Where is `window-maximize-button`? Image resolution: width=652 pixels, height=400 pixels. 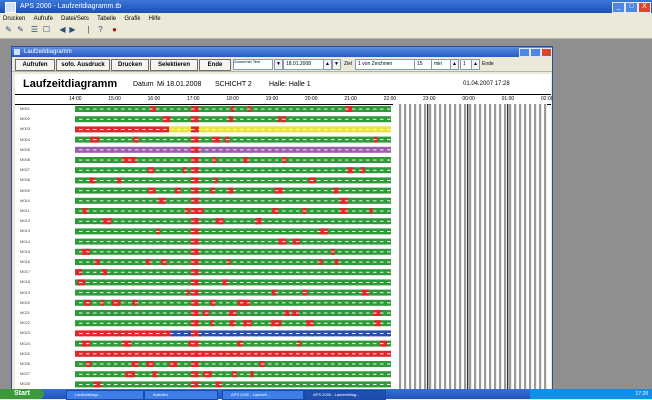 window-maximize-button is located at coordinates (535, 52).